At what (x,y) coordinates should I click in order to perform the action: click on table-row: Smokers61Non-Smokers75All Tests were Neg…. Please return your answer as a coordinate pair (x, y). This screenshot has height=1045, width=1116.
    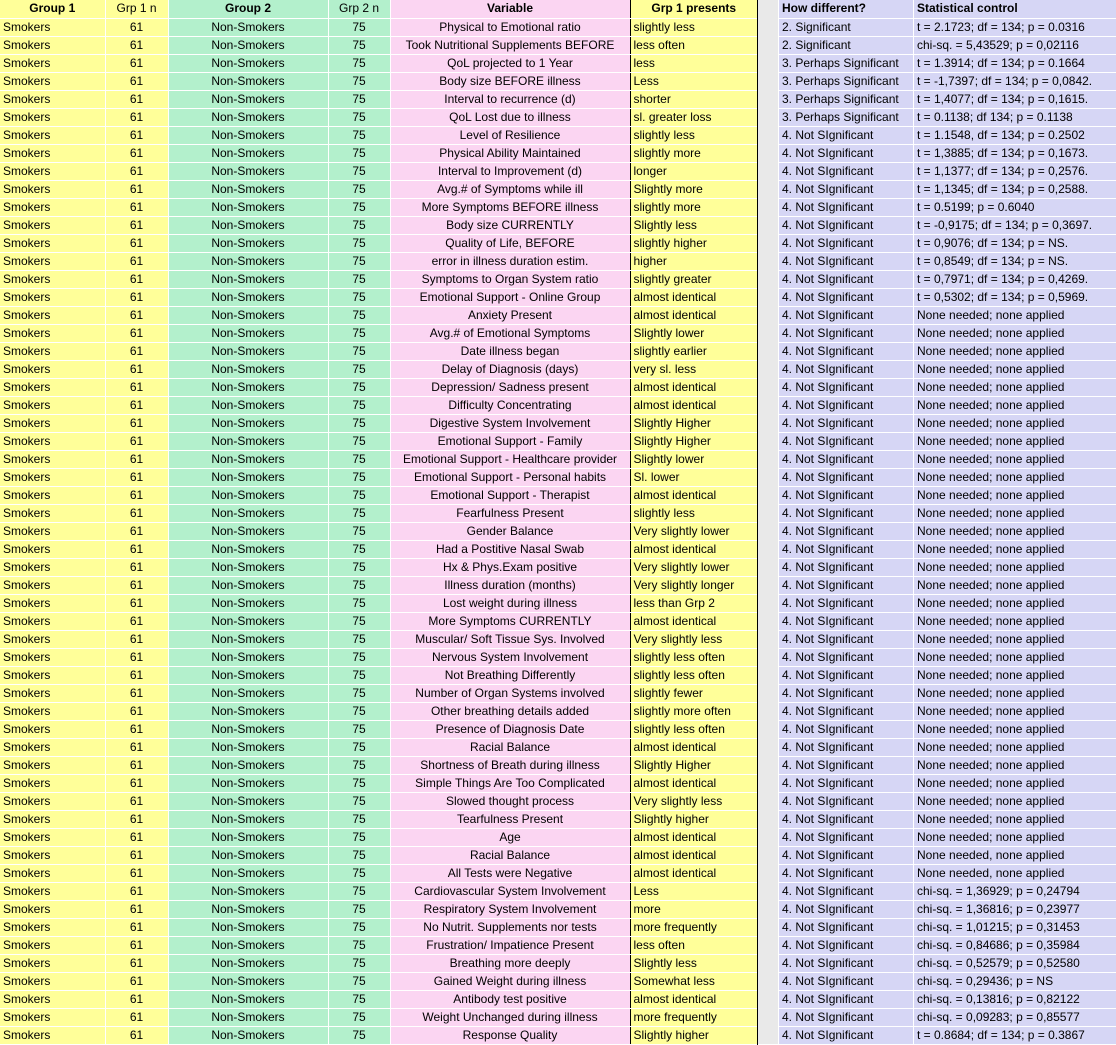
    Looking at the image, I should click on (378, 873).